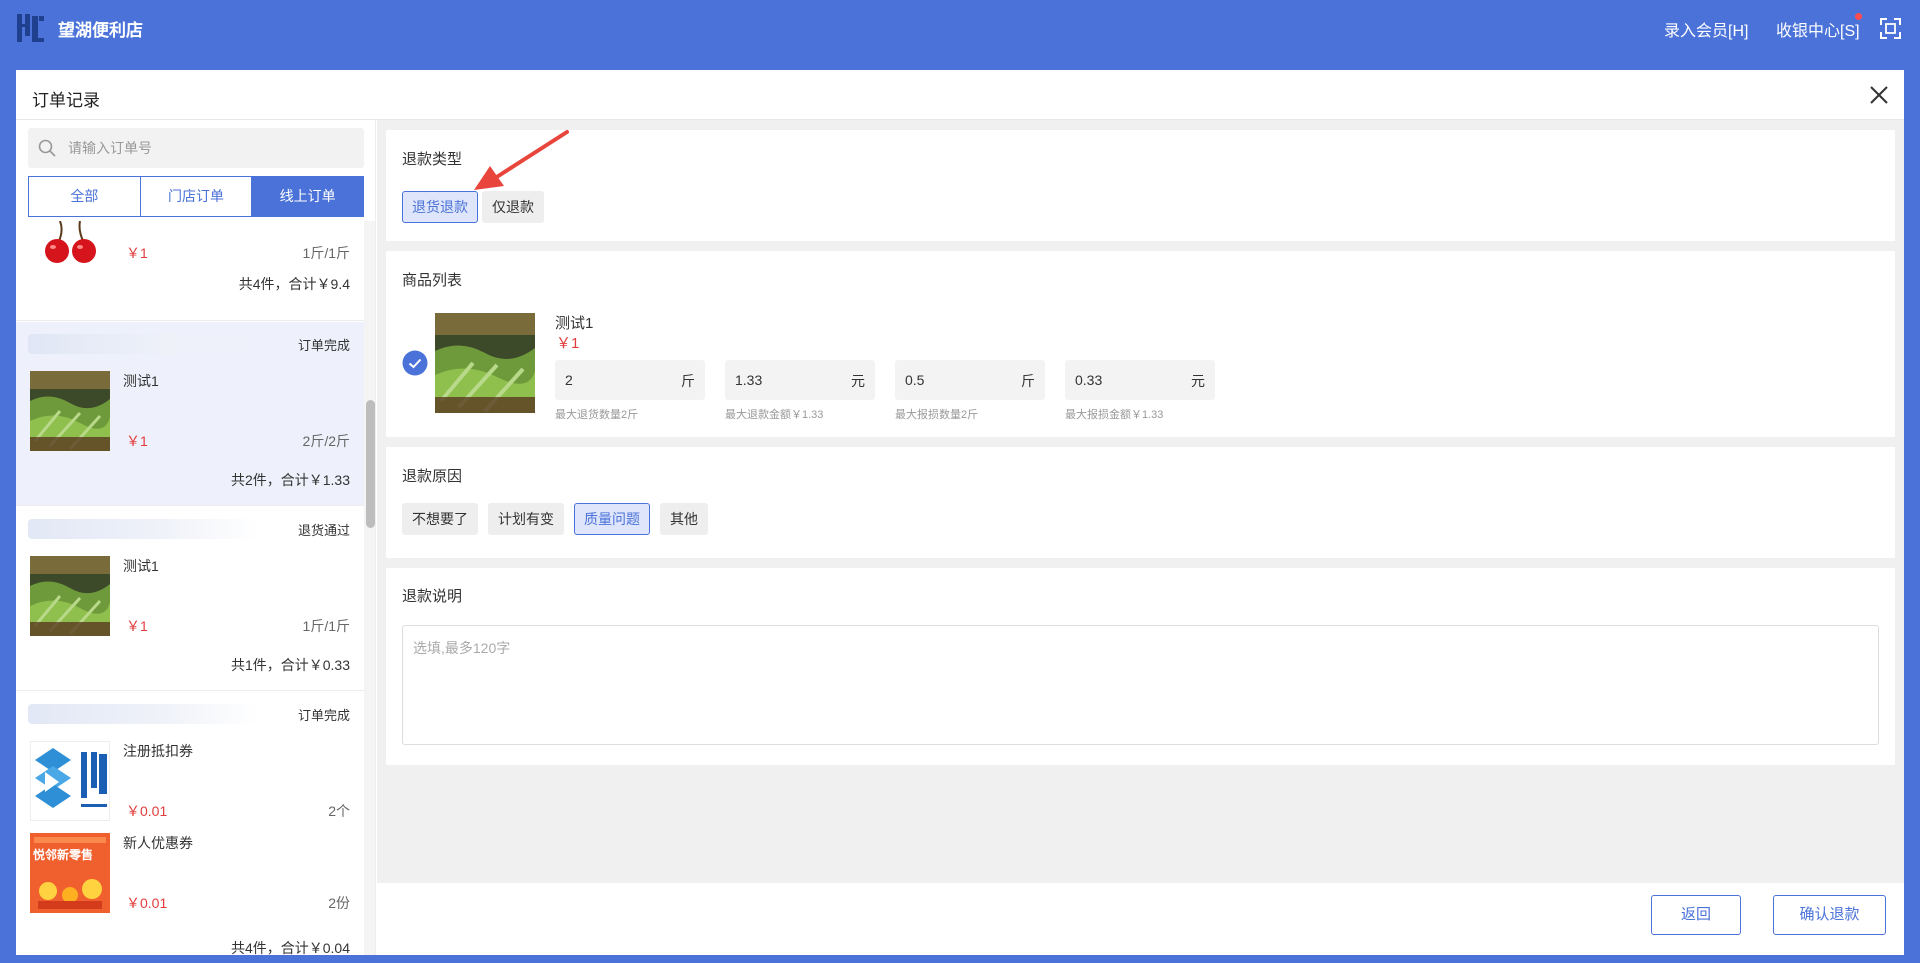  Describe the element at coordinates (960, 95) in the screenshot. I see `modal-header: 订单记录` at that location.